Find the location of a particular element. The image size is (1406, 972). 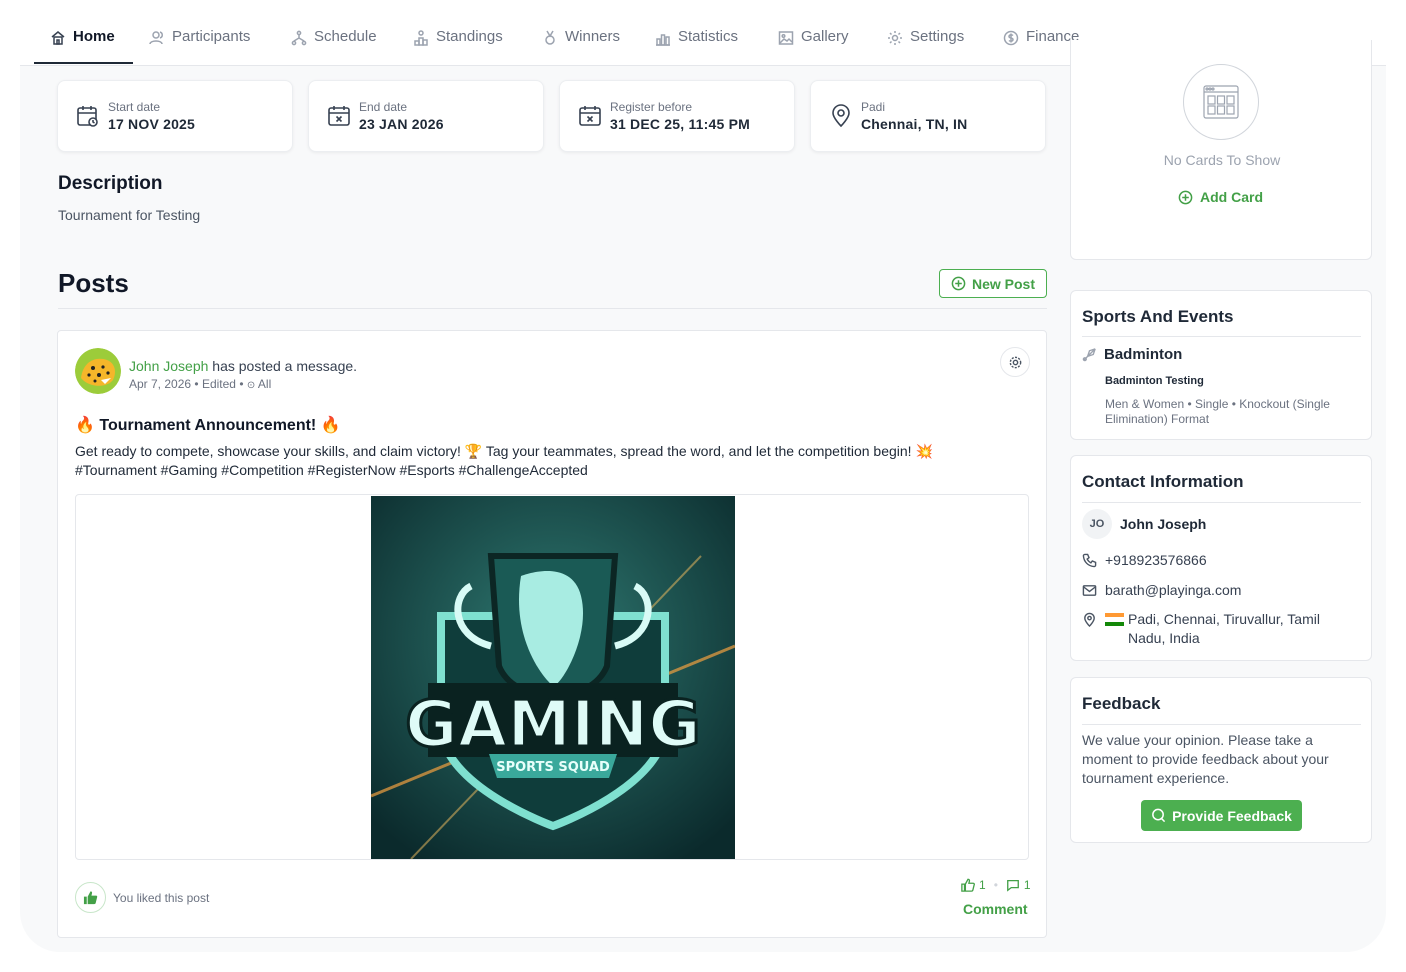

author-avatar is located at coordinates (98, 371).